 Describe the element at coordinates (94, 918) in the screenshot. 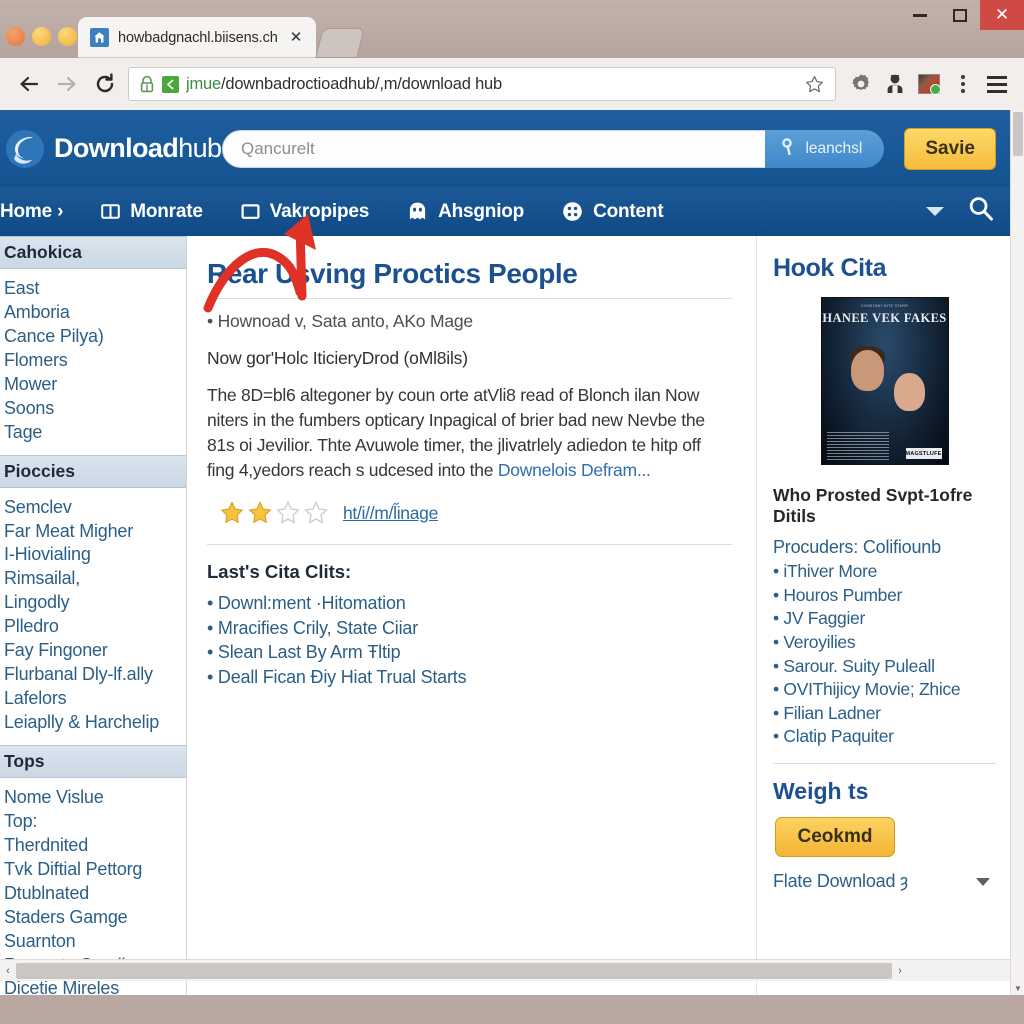

I see `sidebar-item: Staders Gamge` at that location.